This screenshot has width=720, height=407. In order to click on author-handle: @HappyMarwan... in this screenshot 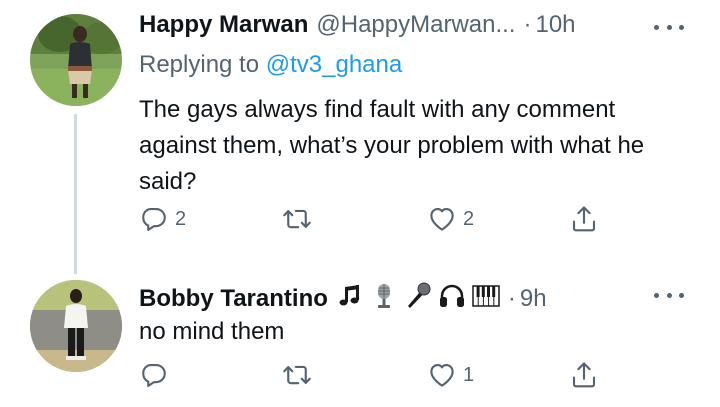, I will do `click(415, 25)`.